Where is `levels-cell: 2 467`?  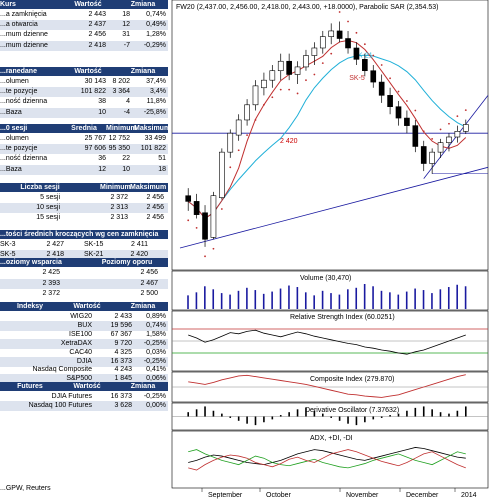 levels-cell: 2 467 is located at coordinates (149, 283).